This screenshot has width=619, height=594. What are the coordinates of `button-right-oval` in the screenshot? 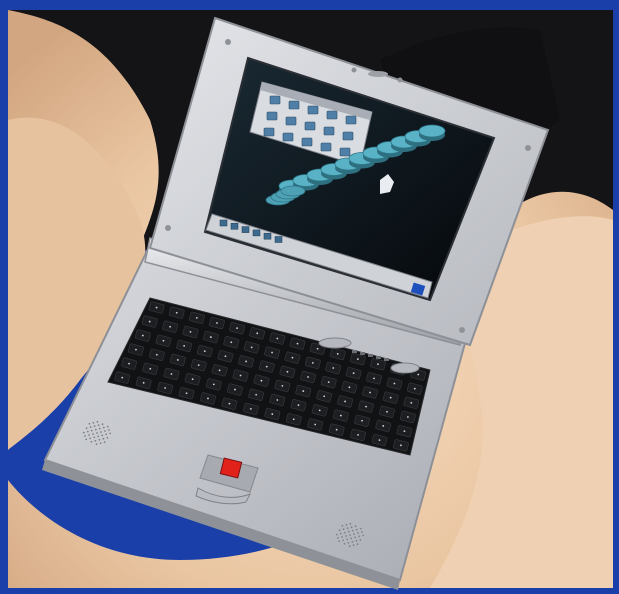 It's located at (405, 368).